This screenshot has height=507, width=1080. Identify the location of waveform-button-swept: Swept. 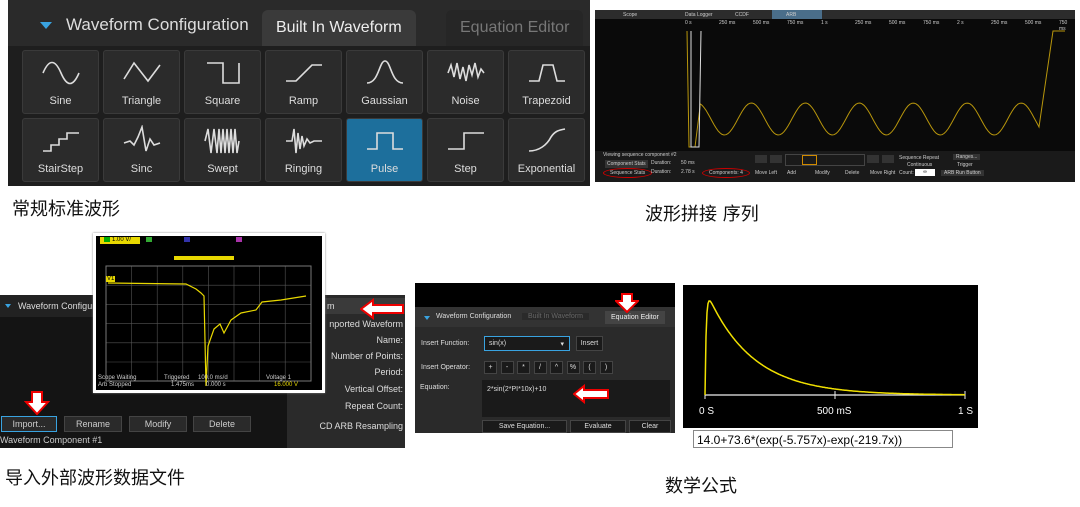
(222, 150).